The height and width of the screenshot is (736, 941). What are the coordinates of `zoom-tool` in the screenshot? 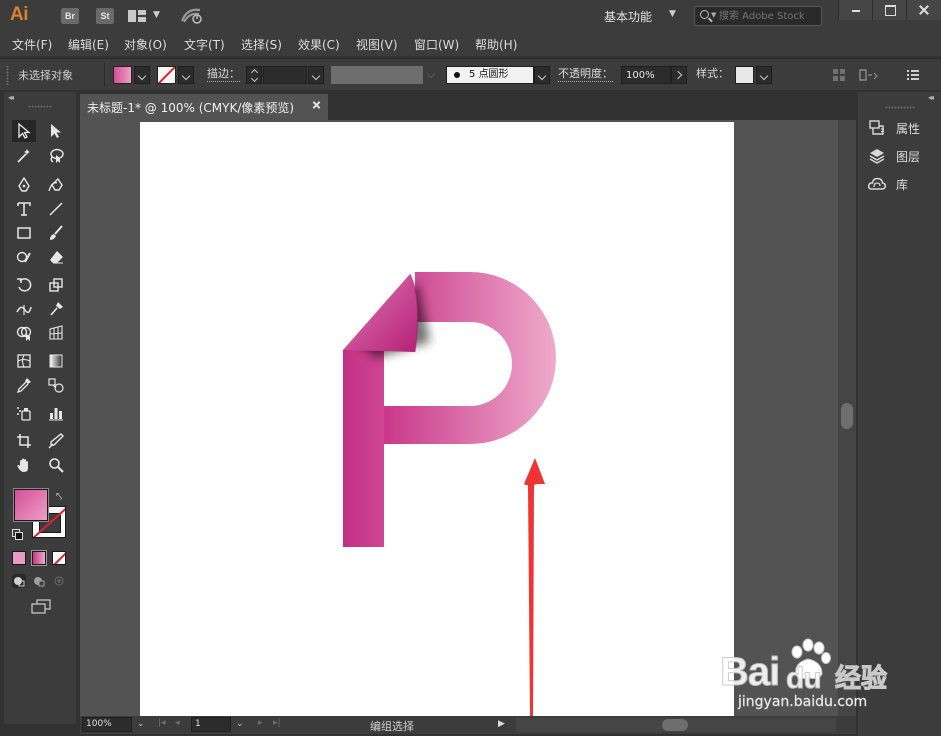 It's located at (56, 465).